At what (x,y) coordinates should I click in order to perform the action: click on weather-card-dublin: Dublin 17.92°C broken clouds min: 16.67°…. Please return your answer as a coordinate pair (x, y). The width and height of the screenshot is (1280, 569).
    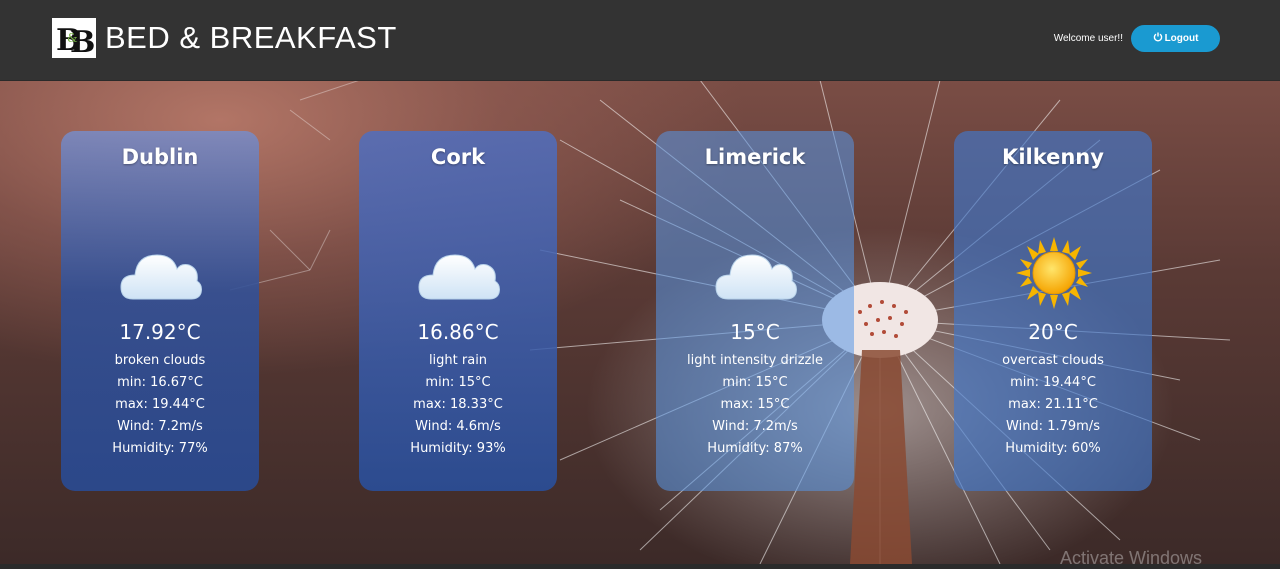
    Looking at the image, I should click on (160, 311).